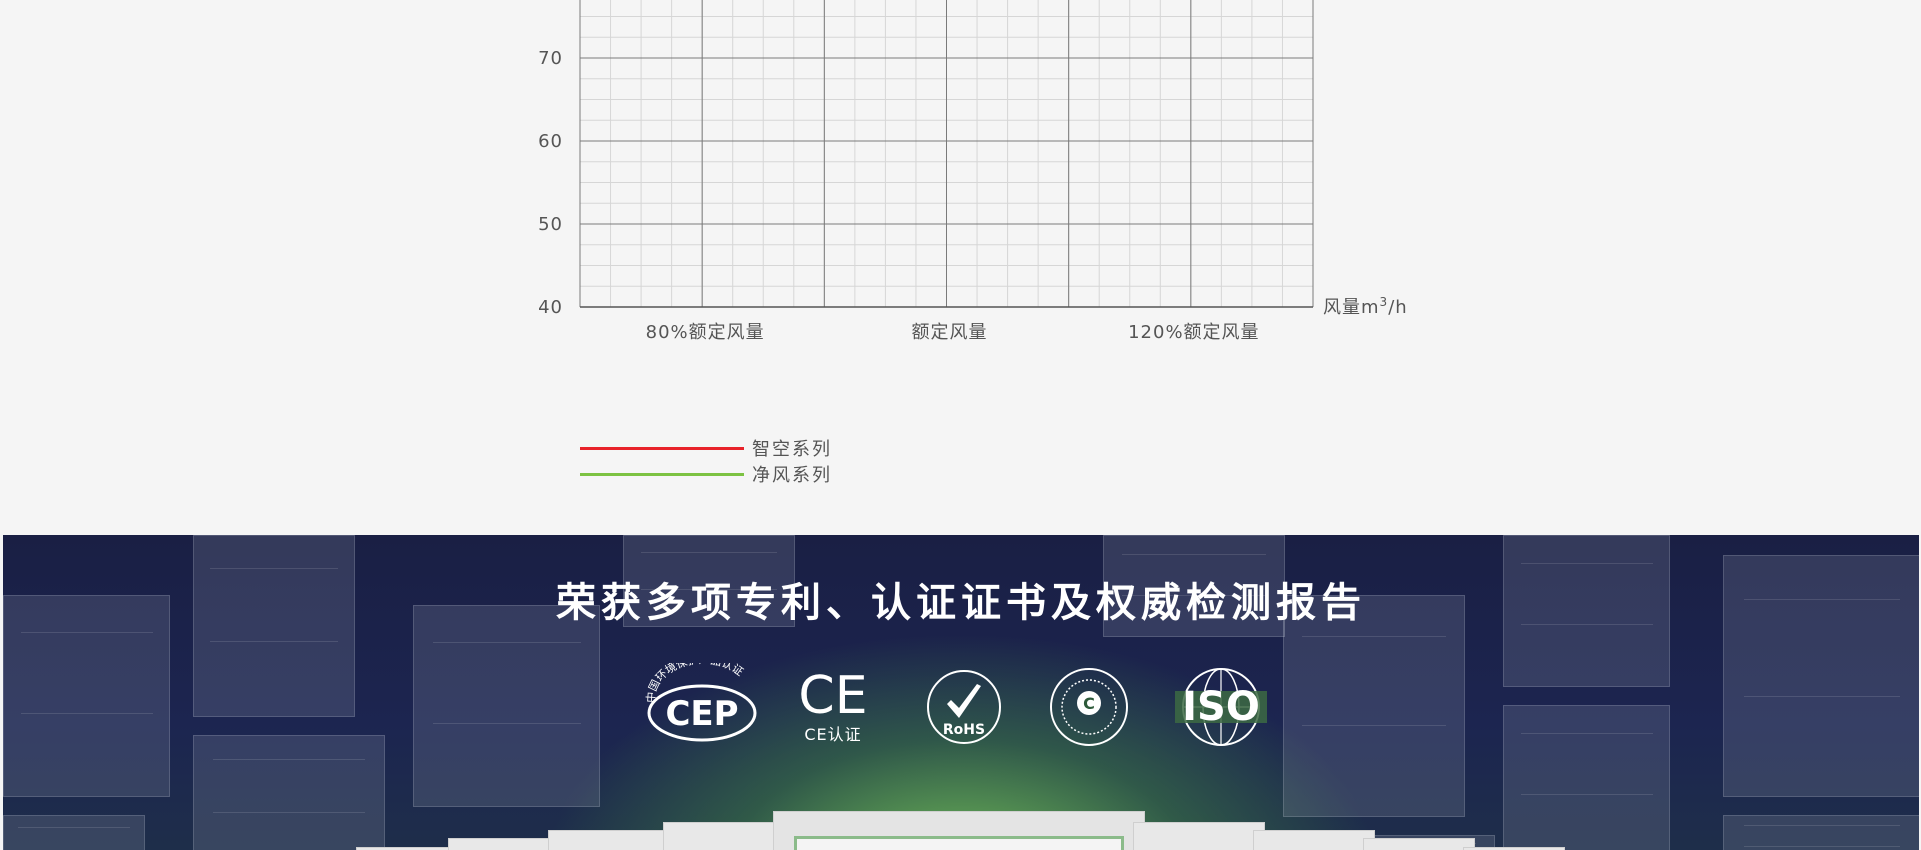 The width and height of the screenshot is (1921, 850). I want to click on rohs-text: RoHS, so click(964, 730).